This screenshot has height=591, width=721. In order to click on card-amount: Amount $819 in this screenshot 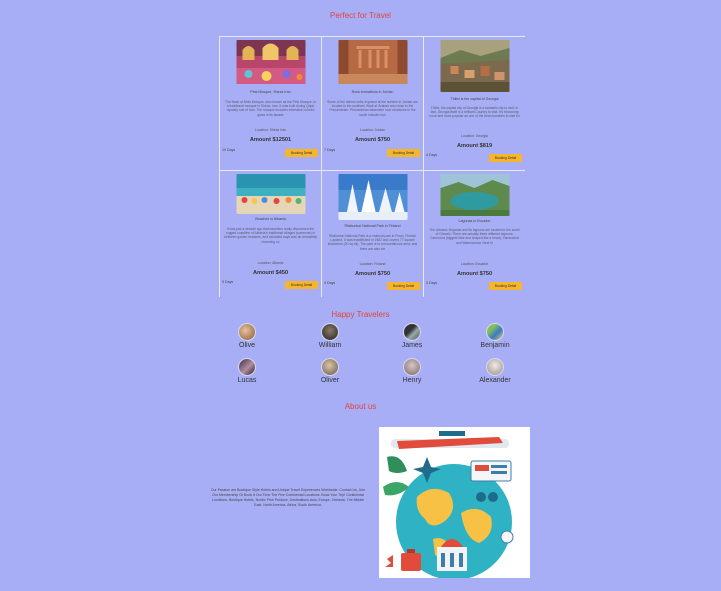, I will do `click(474, 146)`.